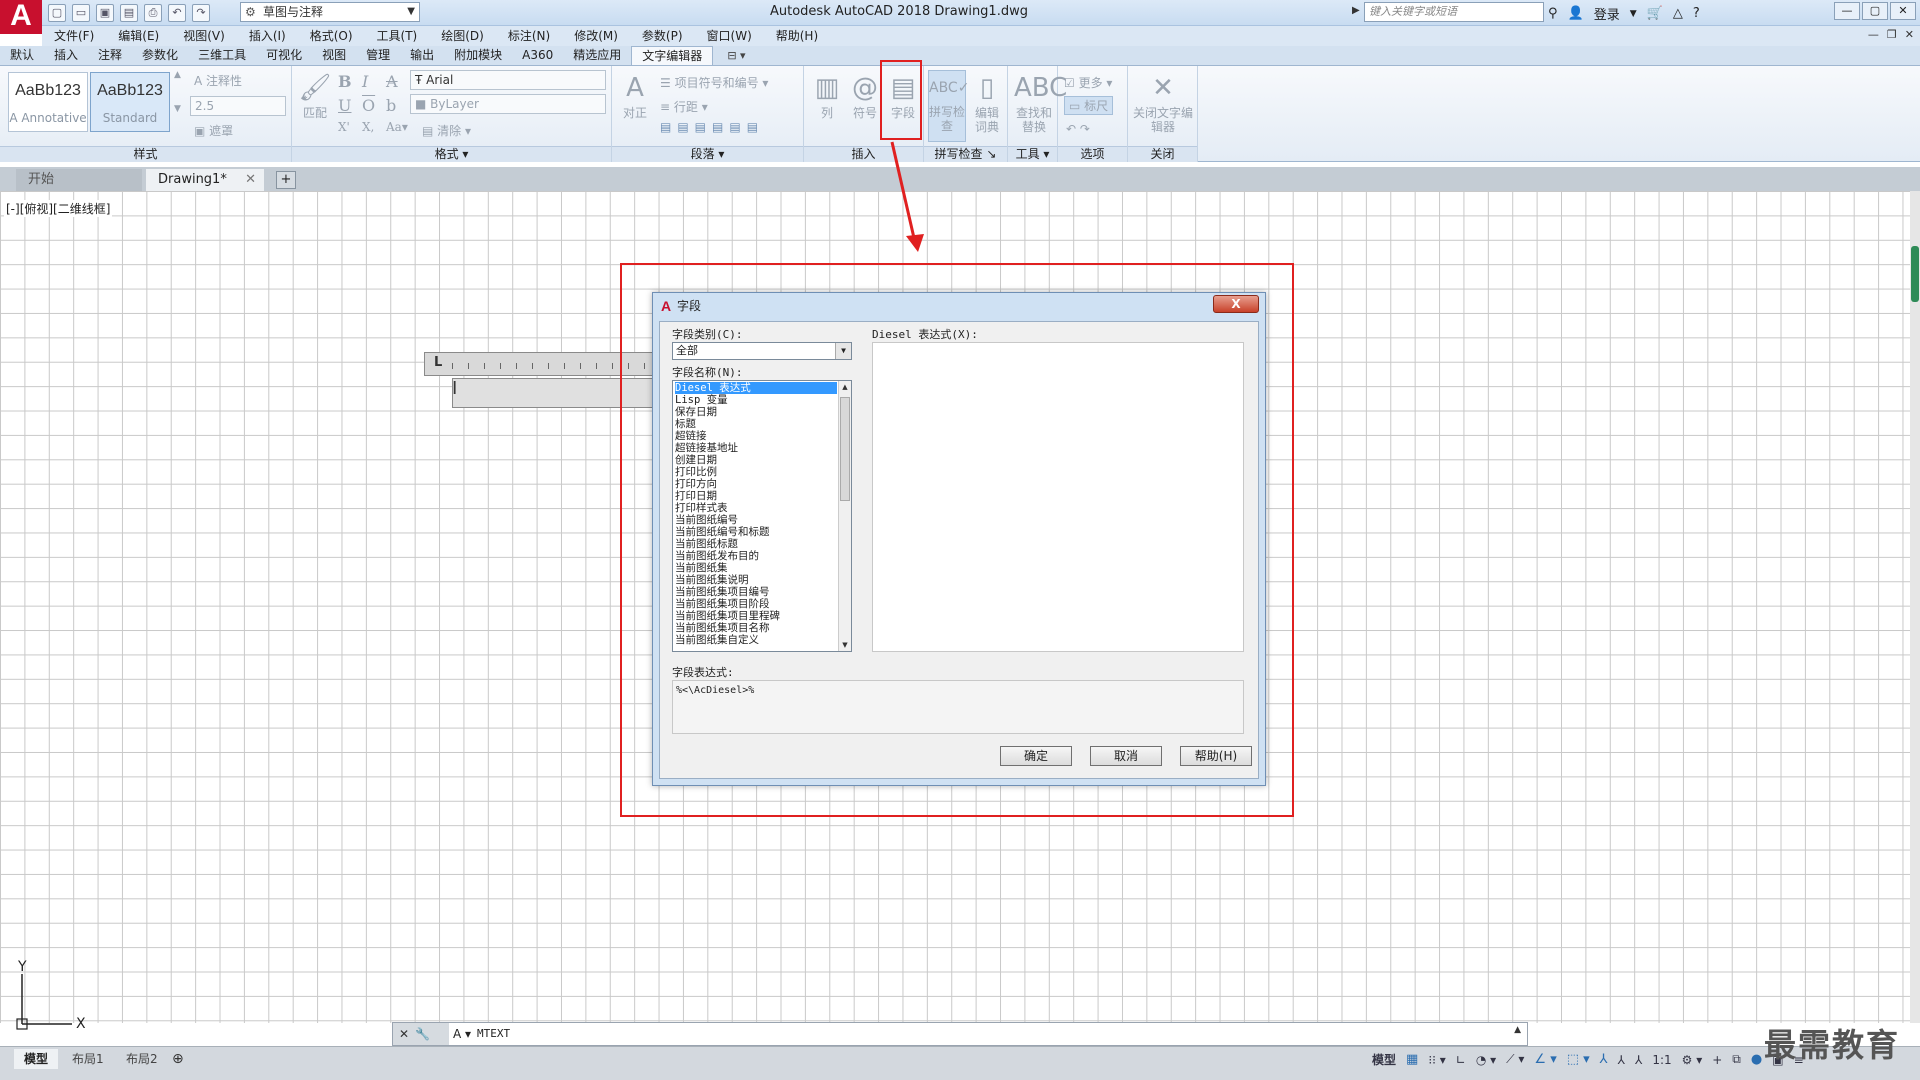 This screenshot has width=1920, height=1080. What do you see at coordinates (797, 36) in the screenshot?
I see `menu-help: 帮助(H)` at bounding box center [797, 36].